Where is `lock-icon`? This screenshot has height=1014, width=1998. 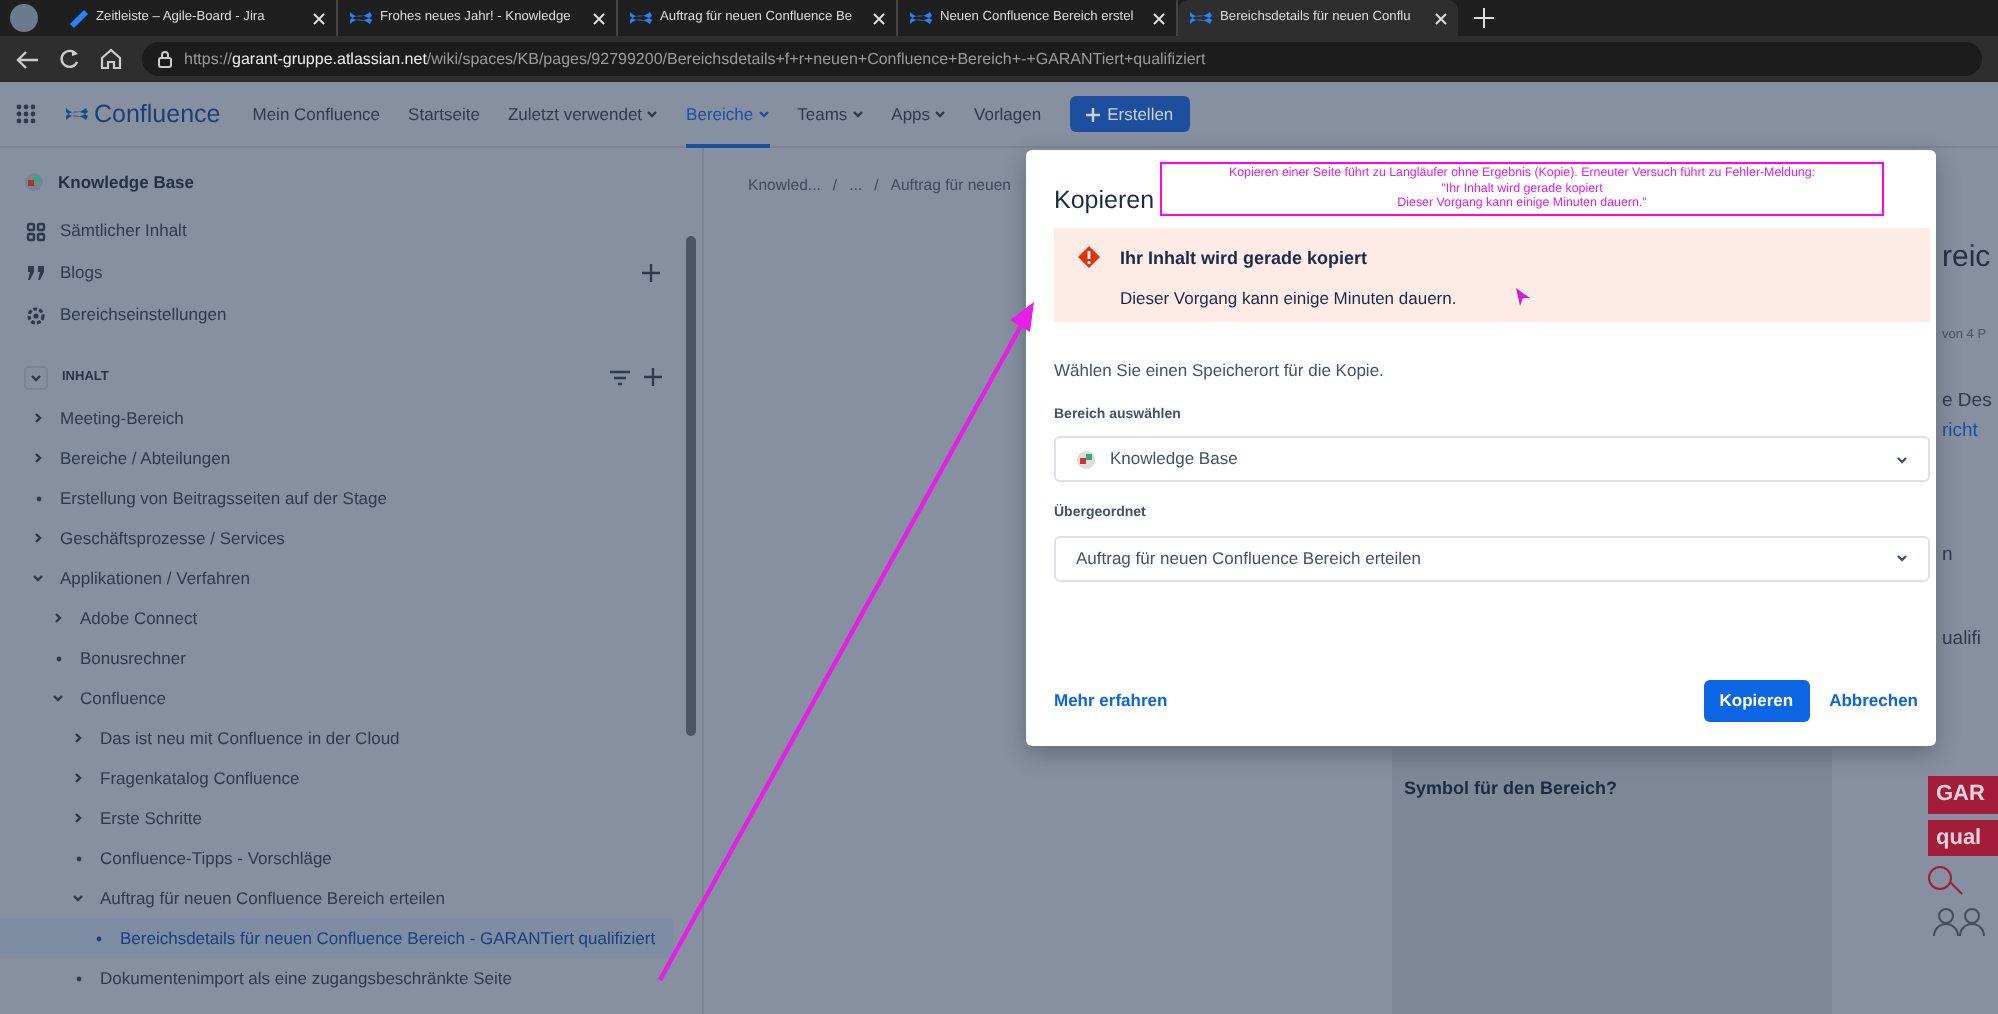 lock-icon is located at coordinates (165, 59).